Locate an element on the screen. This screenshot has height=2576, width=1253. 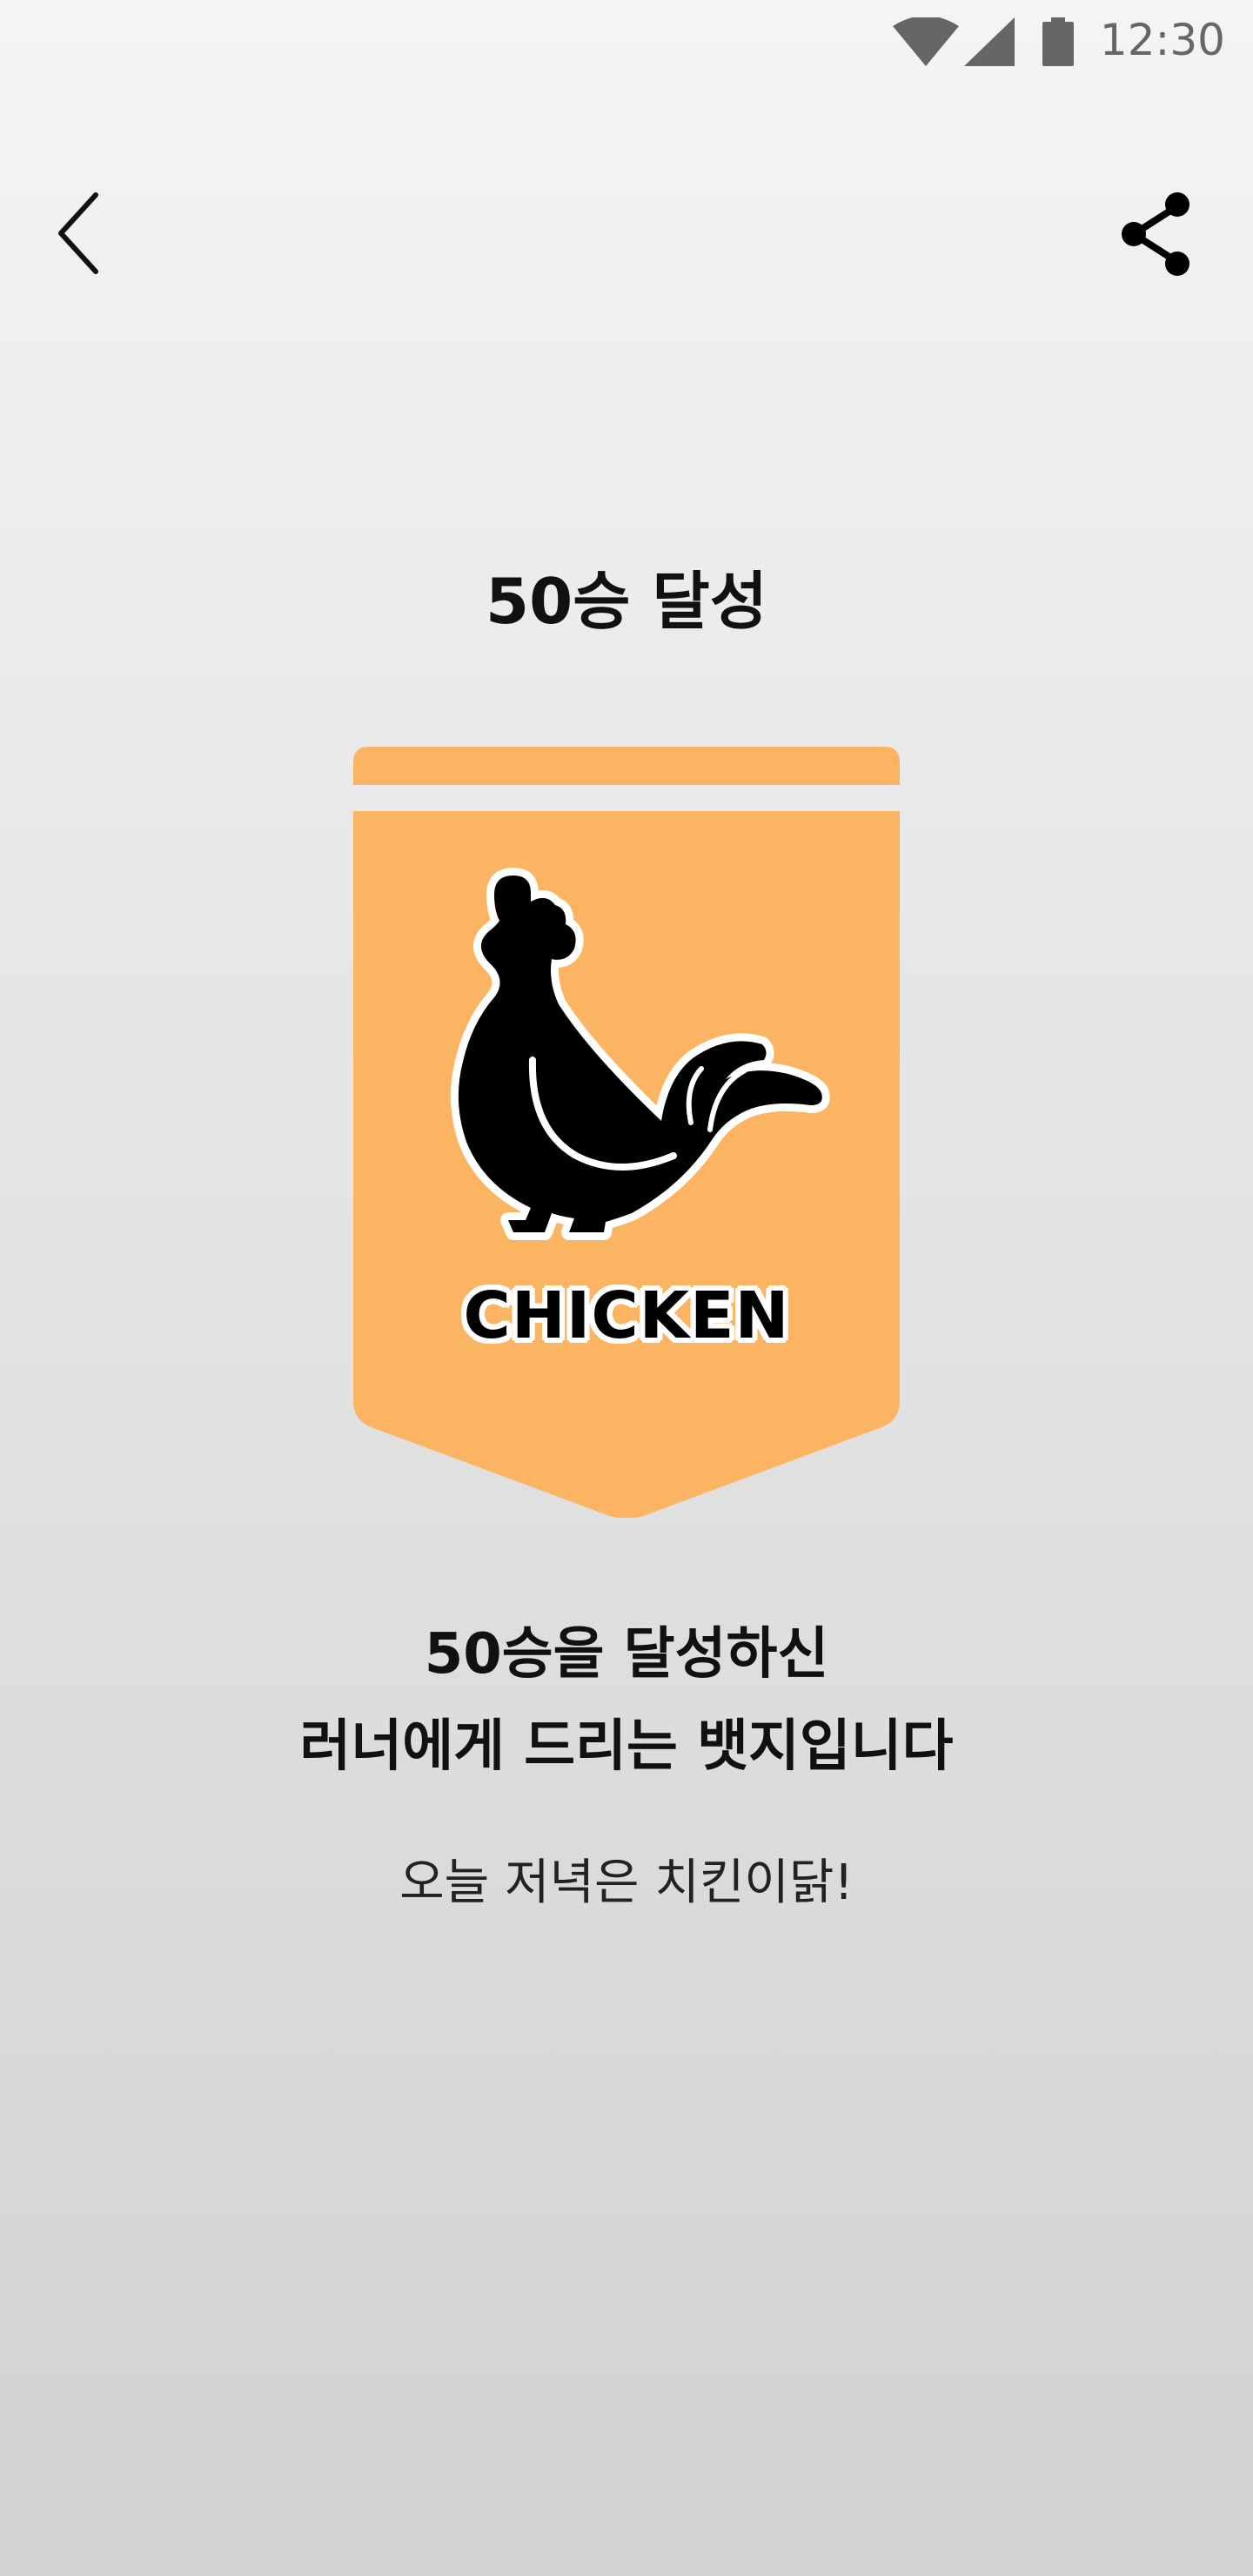
achievement-title: 50승 달성 is located at coordinates (626, 601).